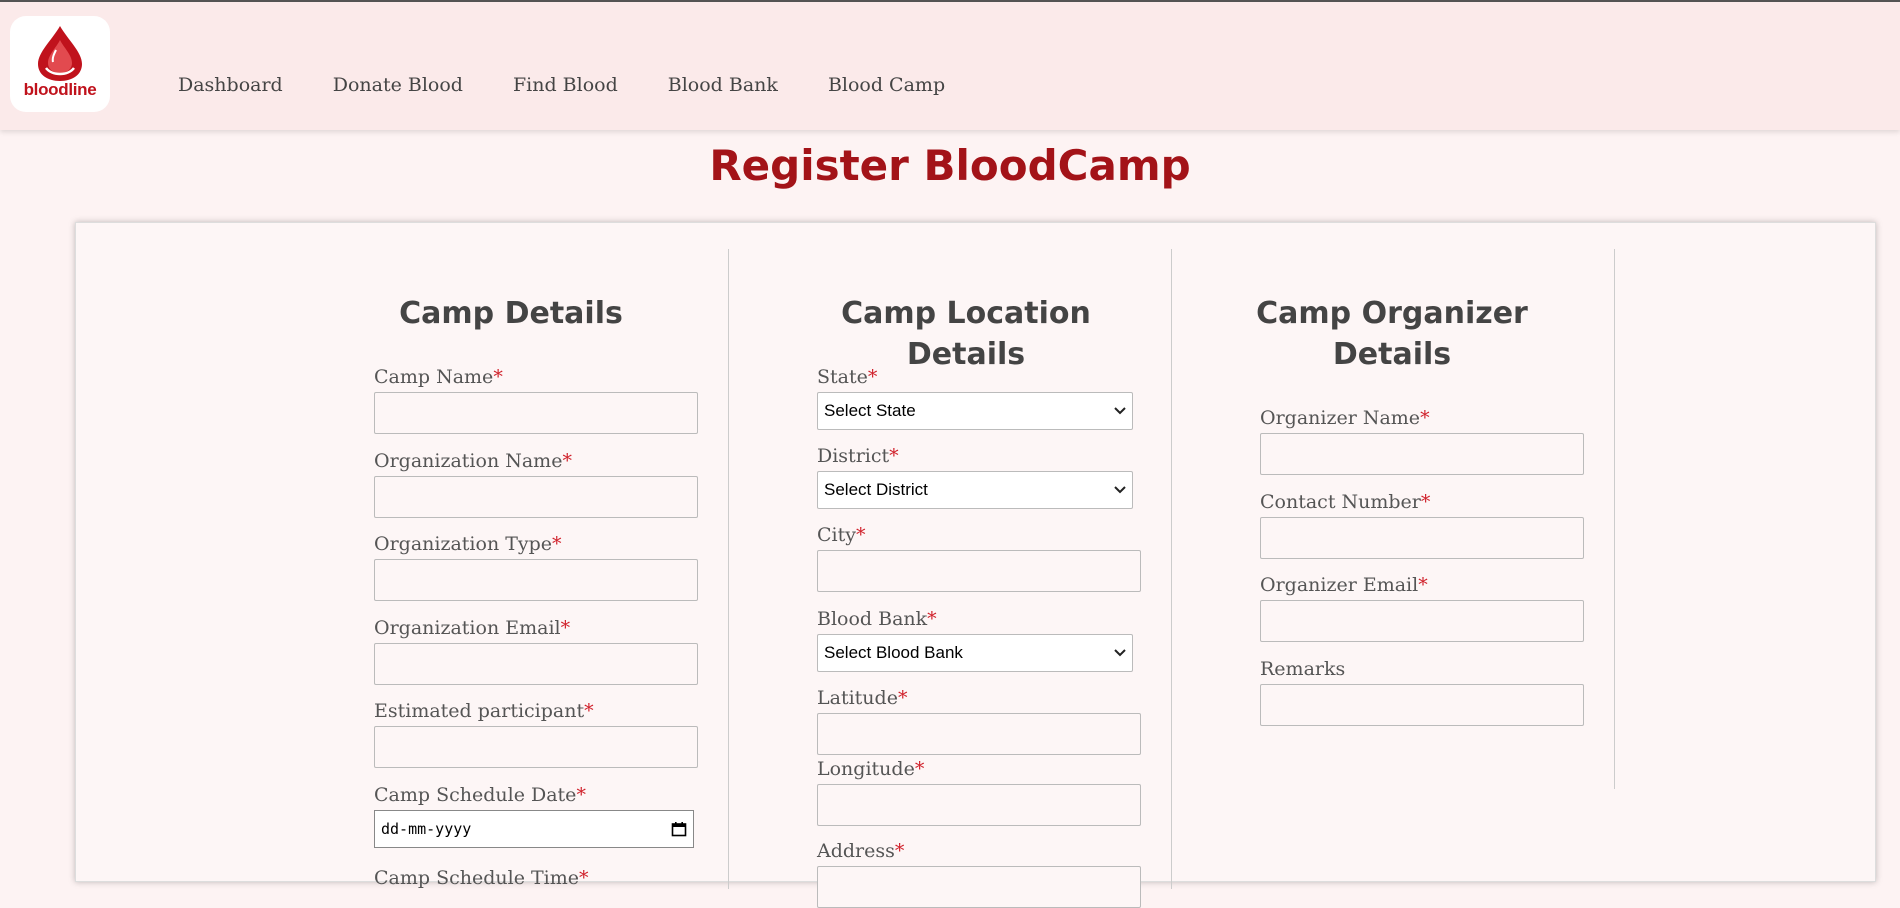 This screenshot has width=1900, height=908. I want to click on camp-location-heading: Camp Location Details, so click(966, 334).